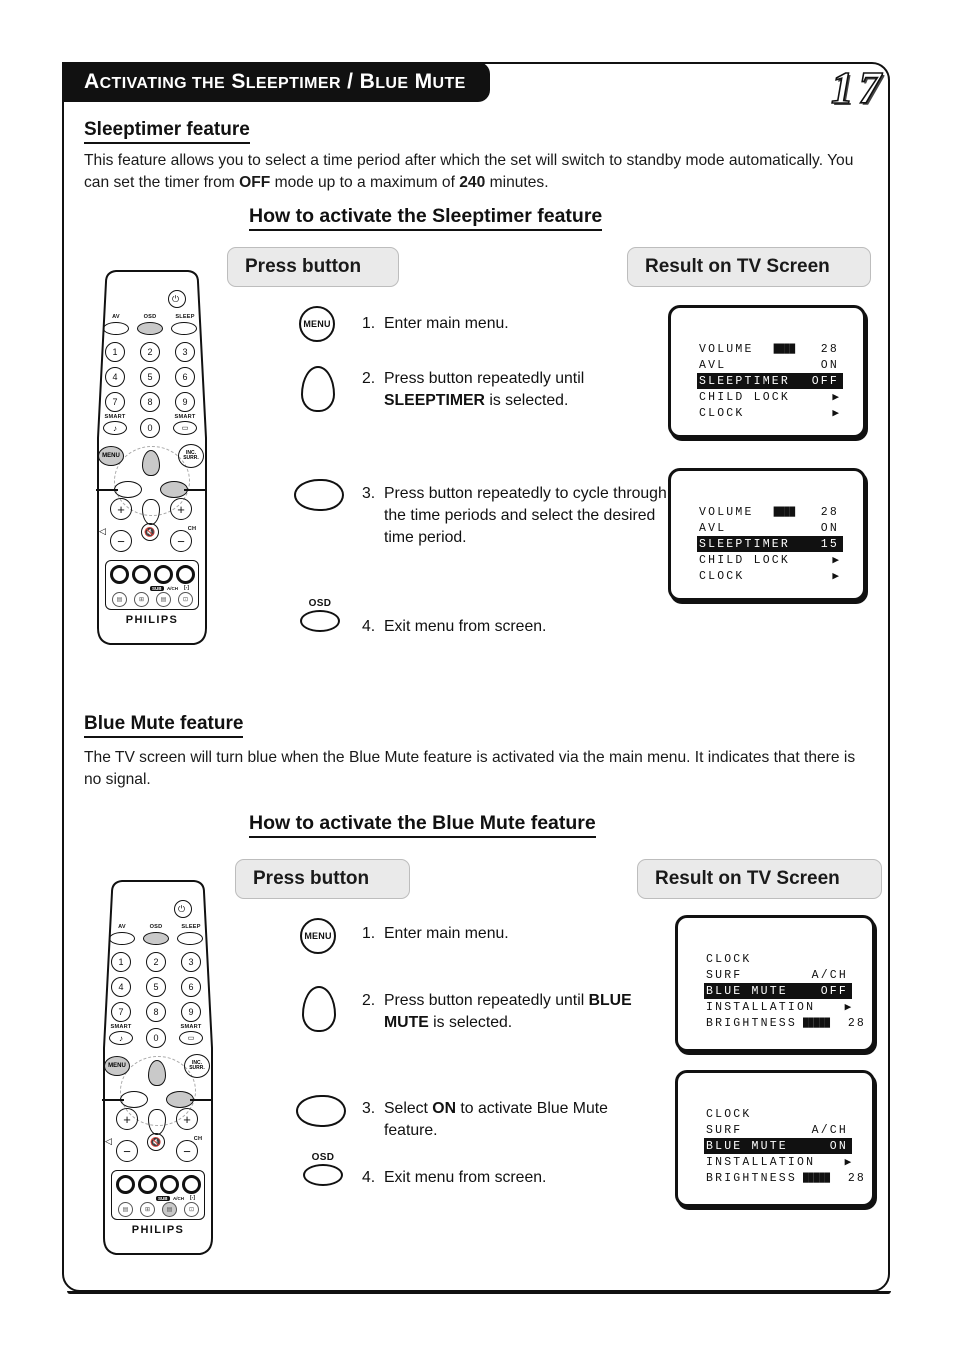  Describe the element at coordinates (369, 1000) in the screenshot. I see `step-number: 2.` at that location.